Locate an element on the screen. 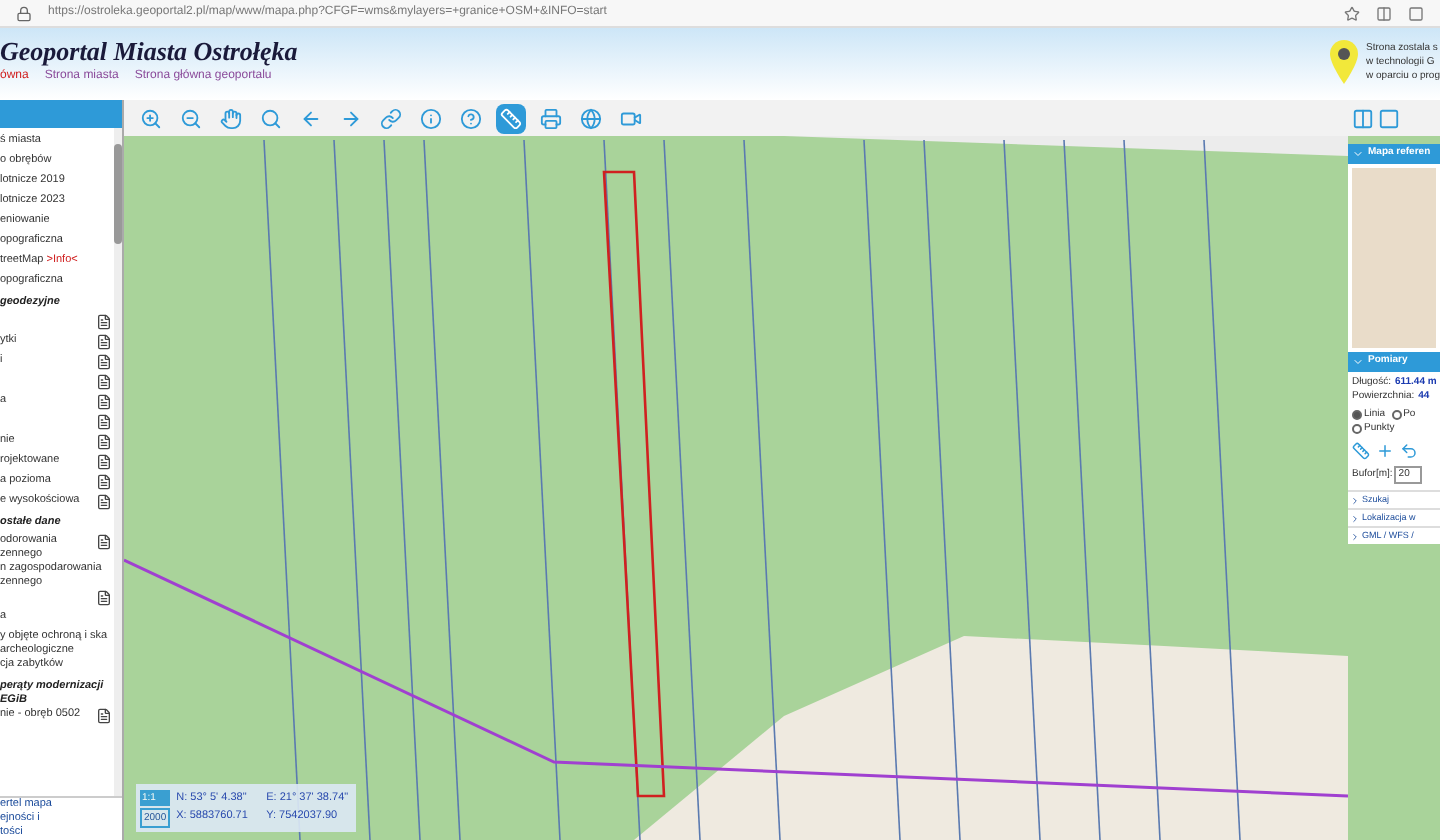 The width and height of the screenshot is (1440, 840). undo-icon is located at coordinates (1409, 451).